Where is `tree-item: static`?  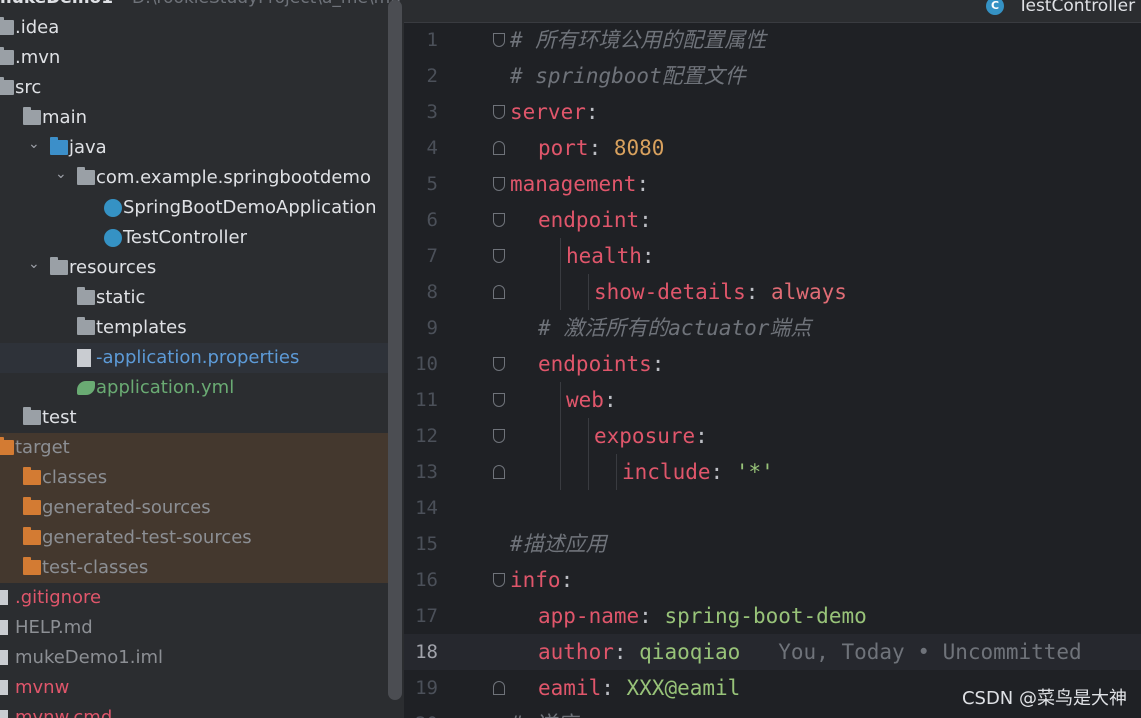
tree-item: static is located at coordinates (195, 298).